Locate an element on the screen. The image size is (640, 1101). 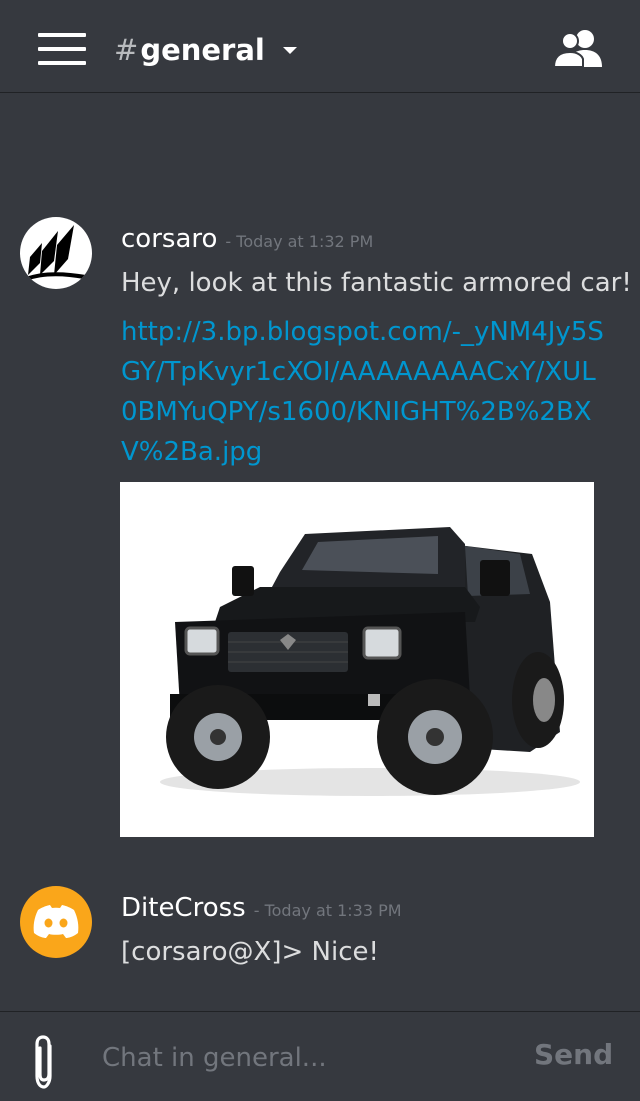
send-button: Send is located at coordinates (573, 1054).